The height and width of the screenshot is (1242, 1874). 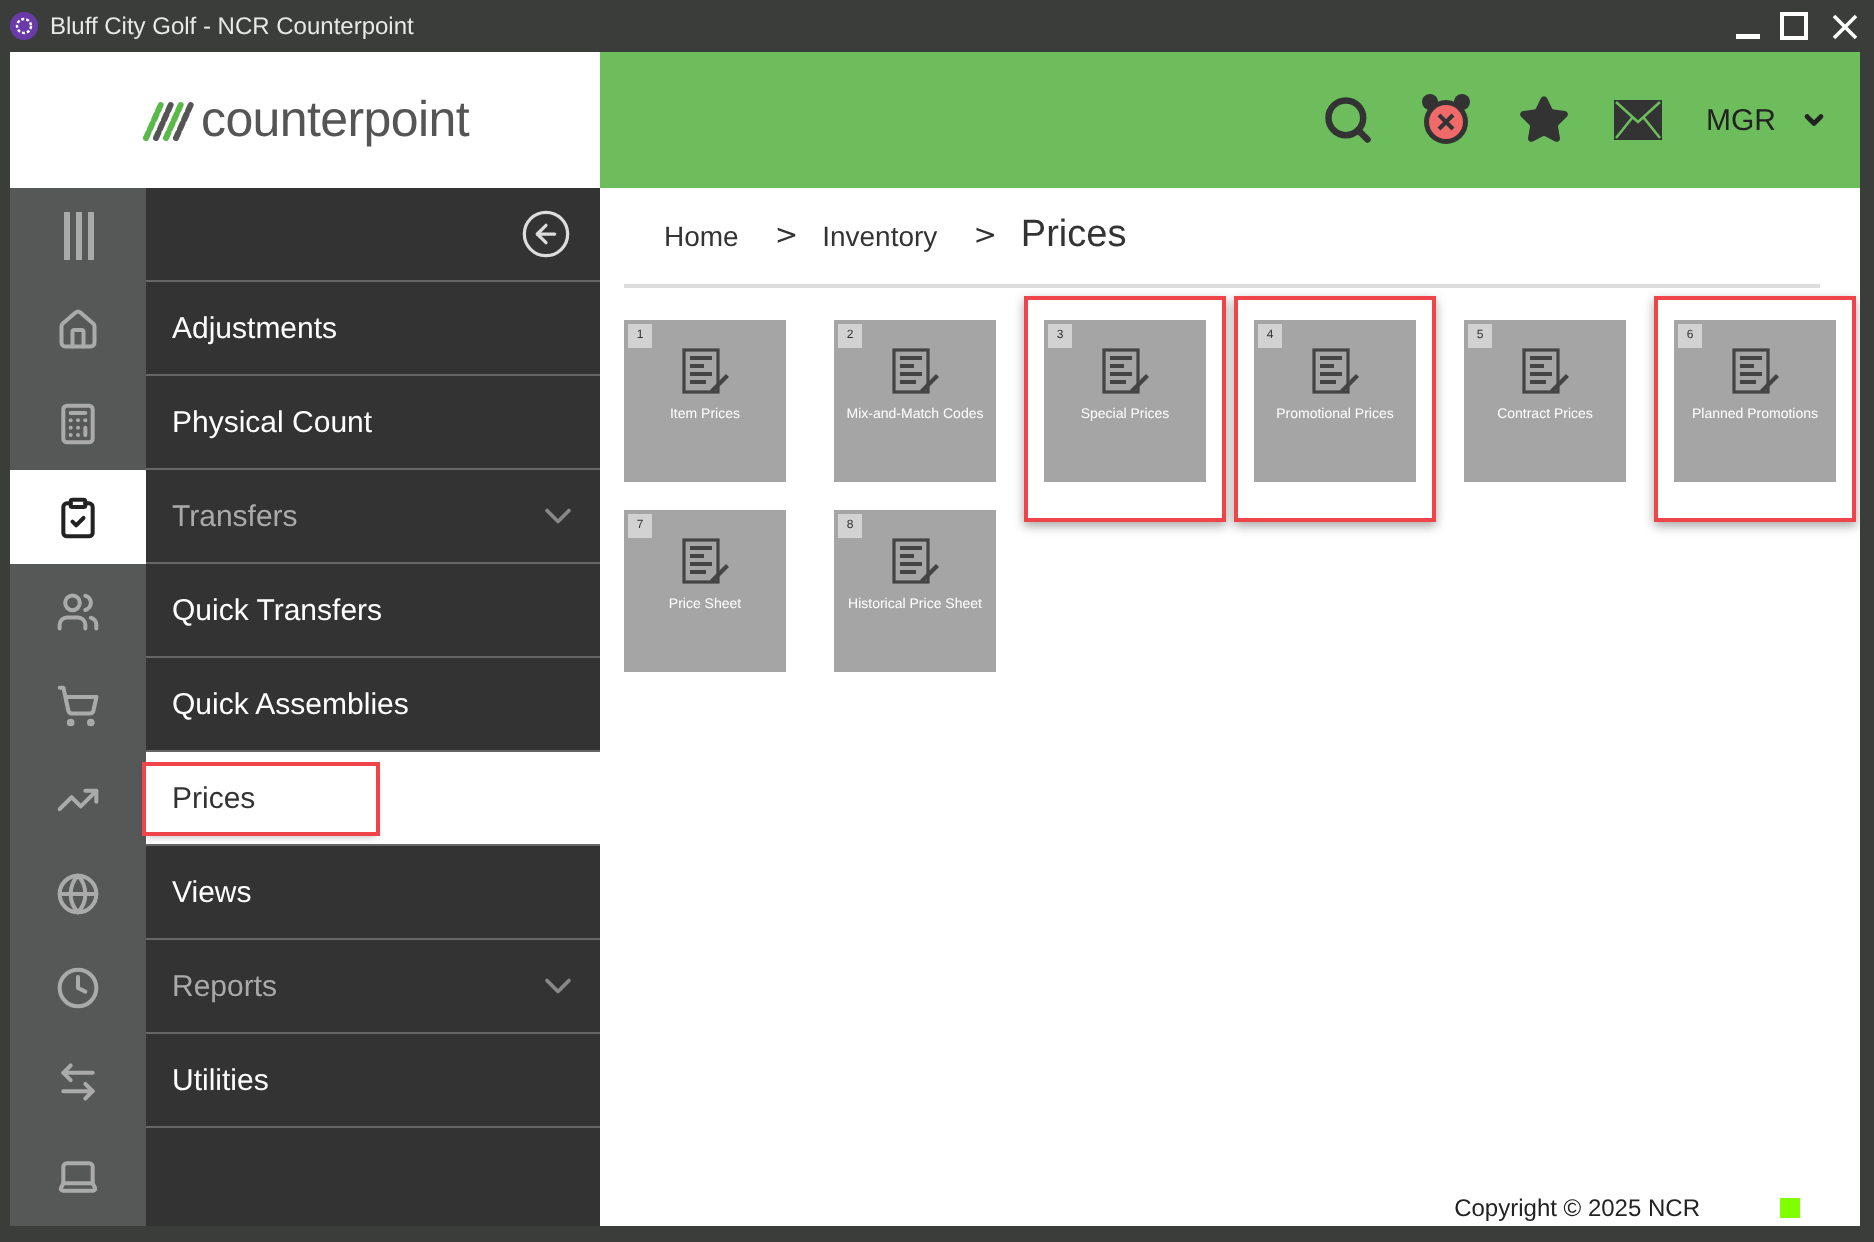 What do you see at coordinates (232, 26) in the screenshot?
I see `window-title: Bluff City Golf - NCR Counterpoint` at bounding box center [232, 26].